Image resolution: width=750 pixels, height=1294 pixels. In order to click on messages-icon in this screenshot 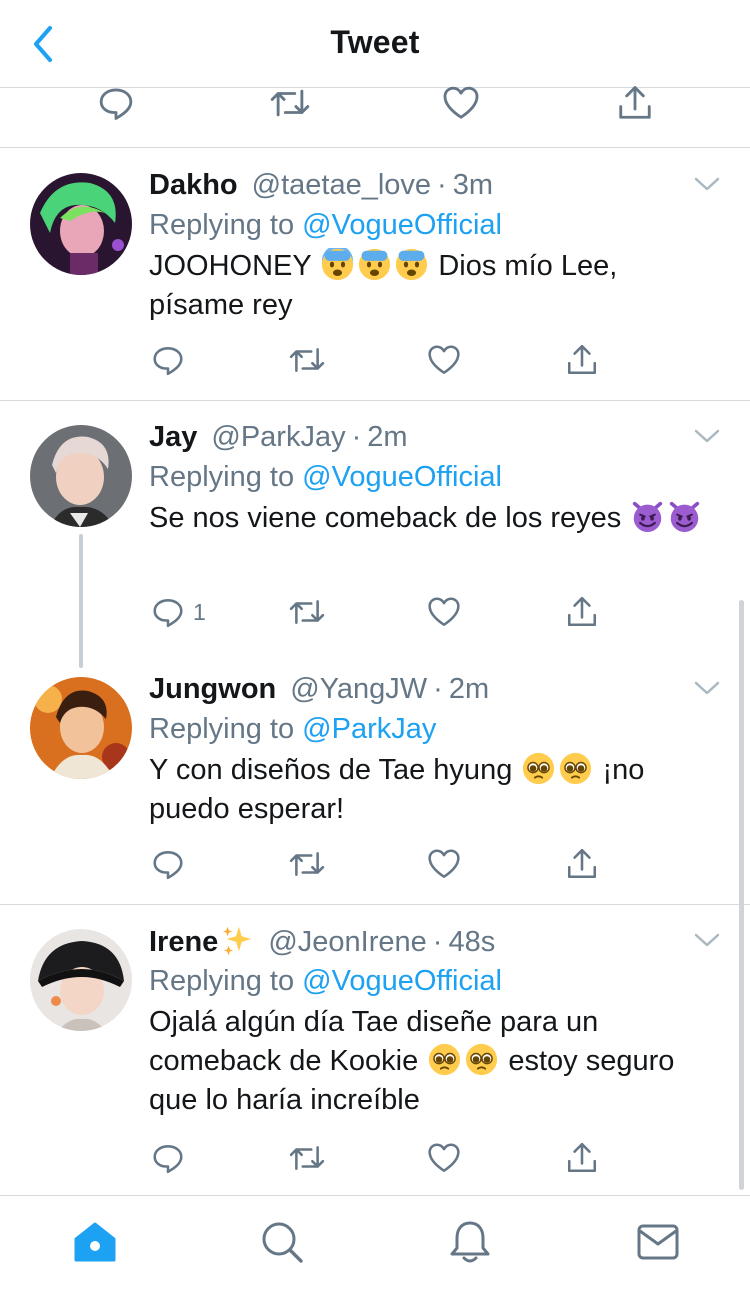, I will do `click(658, 1242)`.